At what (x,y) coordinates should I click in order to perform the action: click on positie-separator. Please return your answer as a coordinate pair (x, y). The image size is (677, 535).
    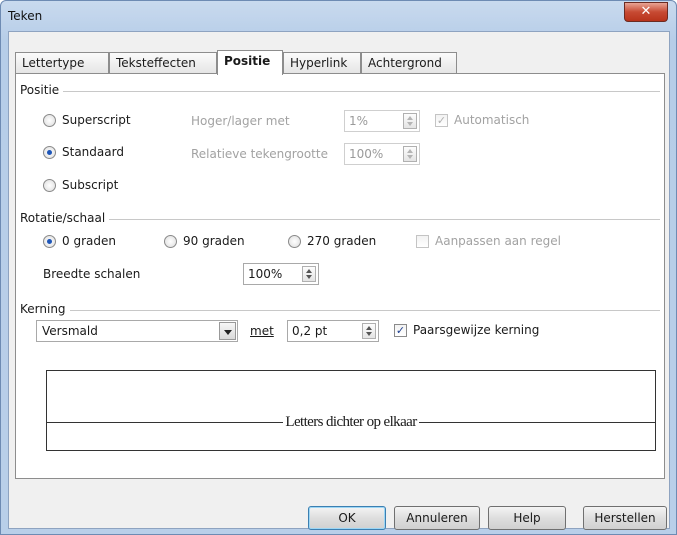
    Looking at the image, I should click on (340, 91).